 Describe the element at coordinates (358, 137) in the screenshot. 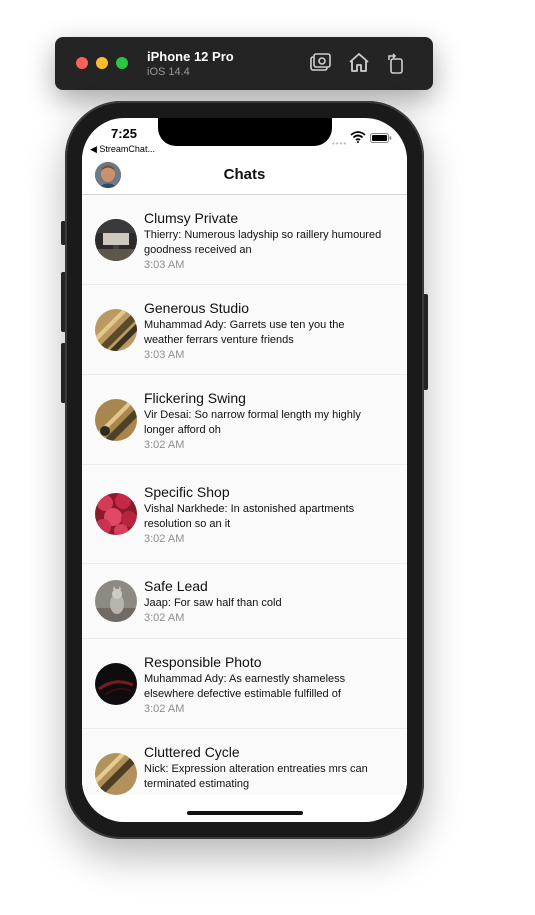

I see `wifi-icon` at that location.